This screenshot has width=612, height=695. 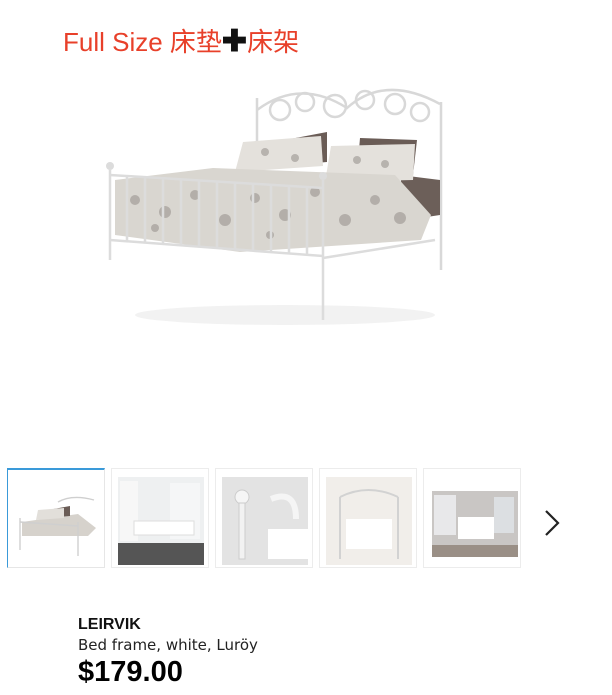 I want to click on product-price: $179.00, so click(x=130, y=672).